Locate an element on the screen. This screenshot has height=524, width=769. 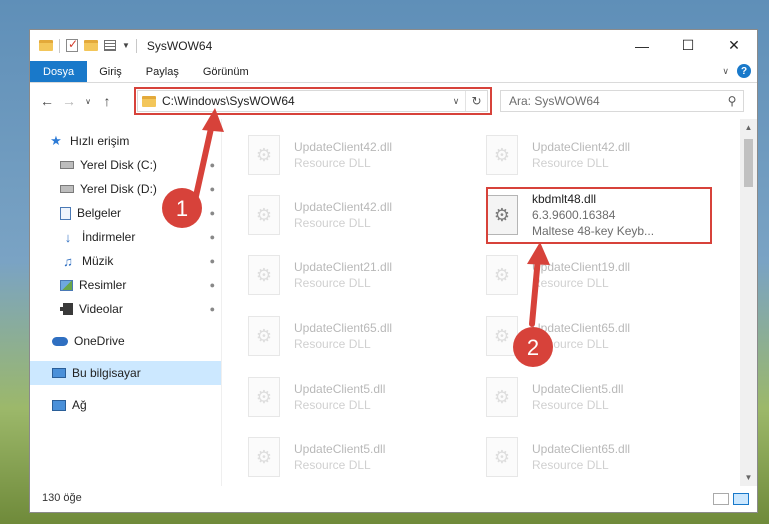
nav-disk-c: Yerel Disk (C:) ● is located at coordinates (125, 165).